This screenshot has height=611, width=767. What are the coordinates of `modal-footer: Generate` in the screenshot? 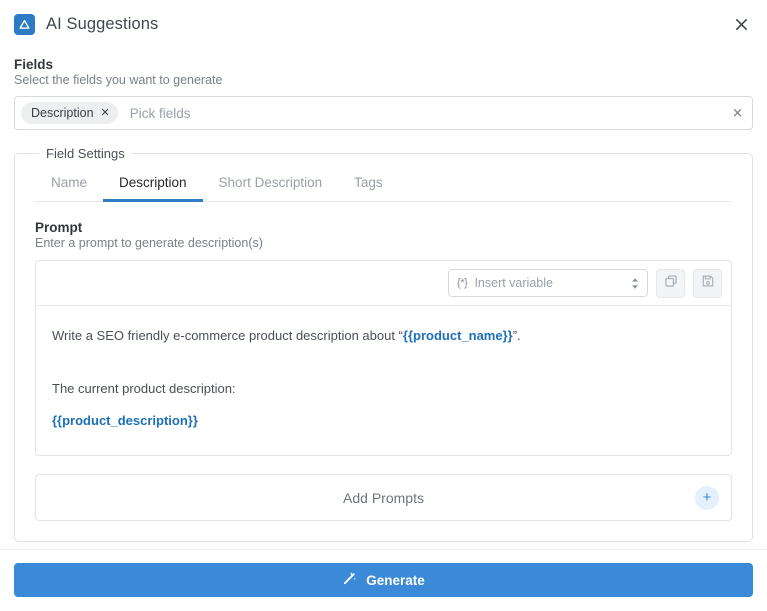 It's located at (383, 580).